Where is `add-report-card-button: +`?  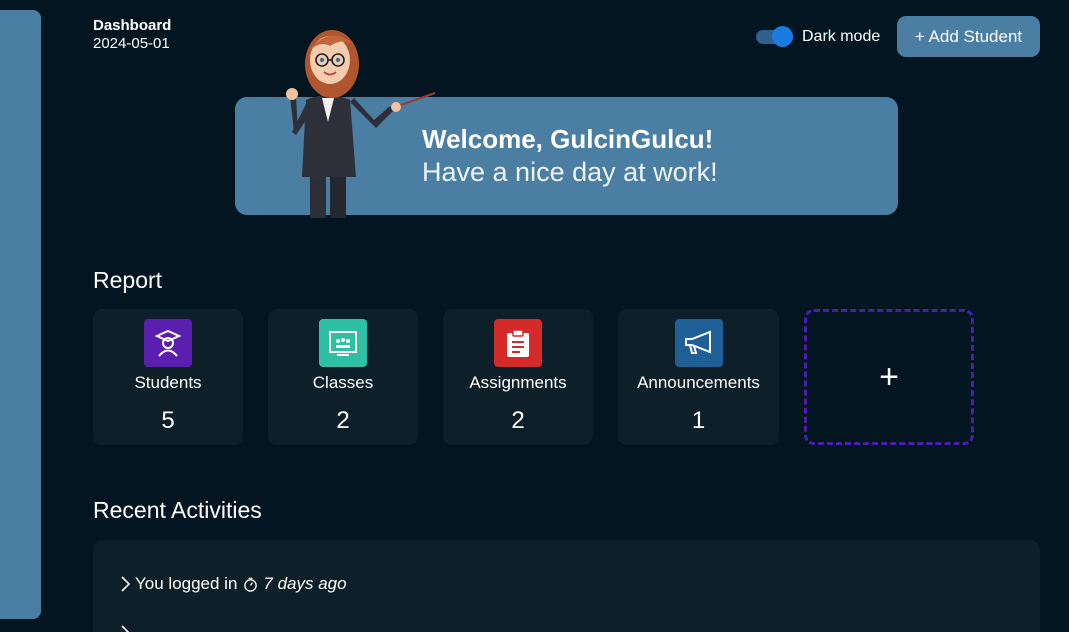 add-report-card-button: + is located at coordinates (889, 377).